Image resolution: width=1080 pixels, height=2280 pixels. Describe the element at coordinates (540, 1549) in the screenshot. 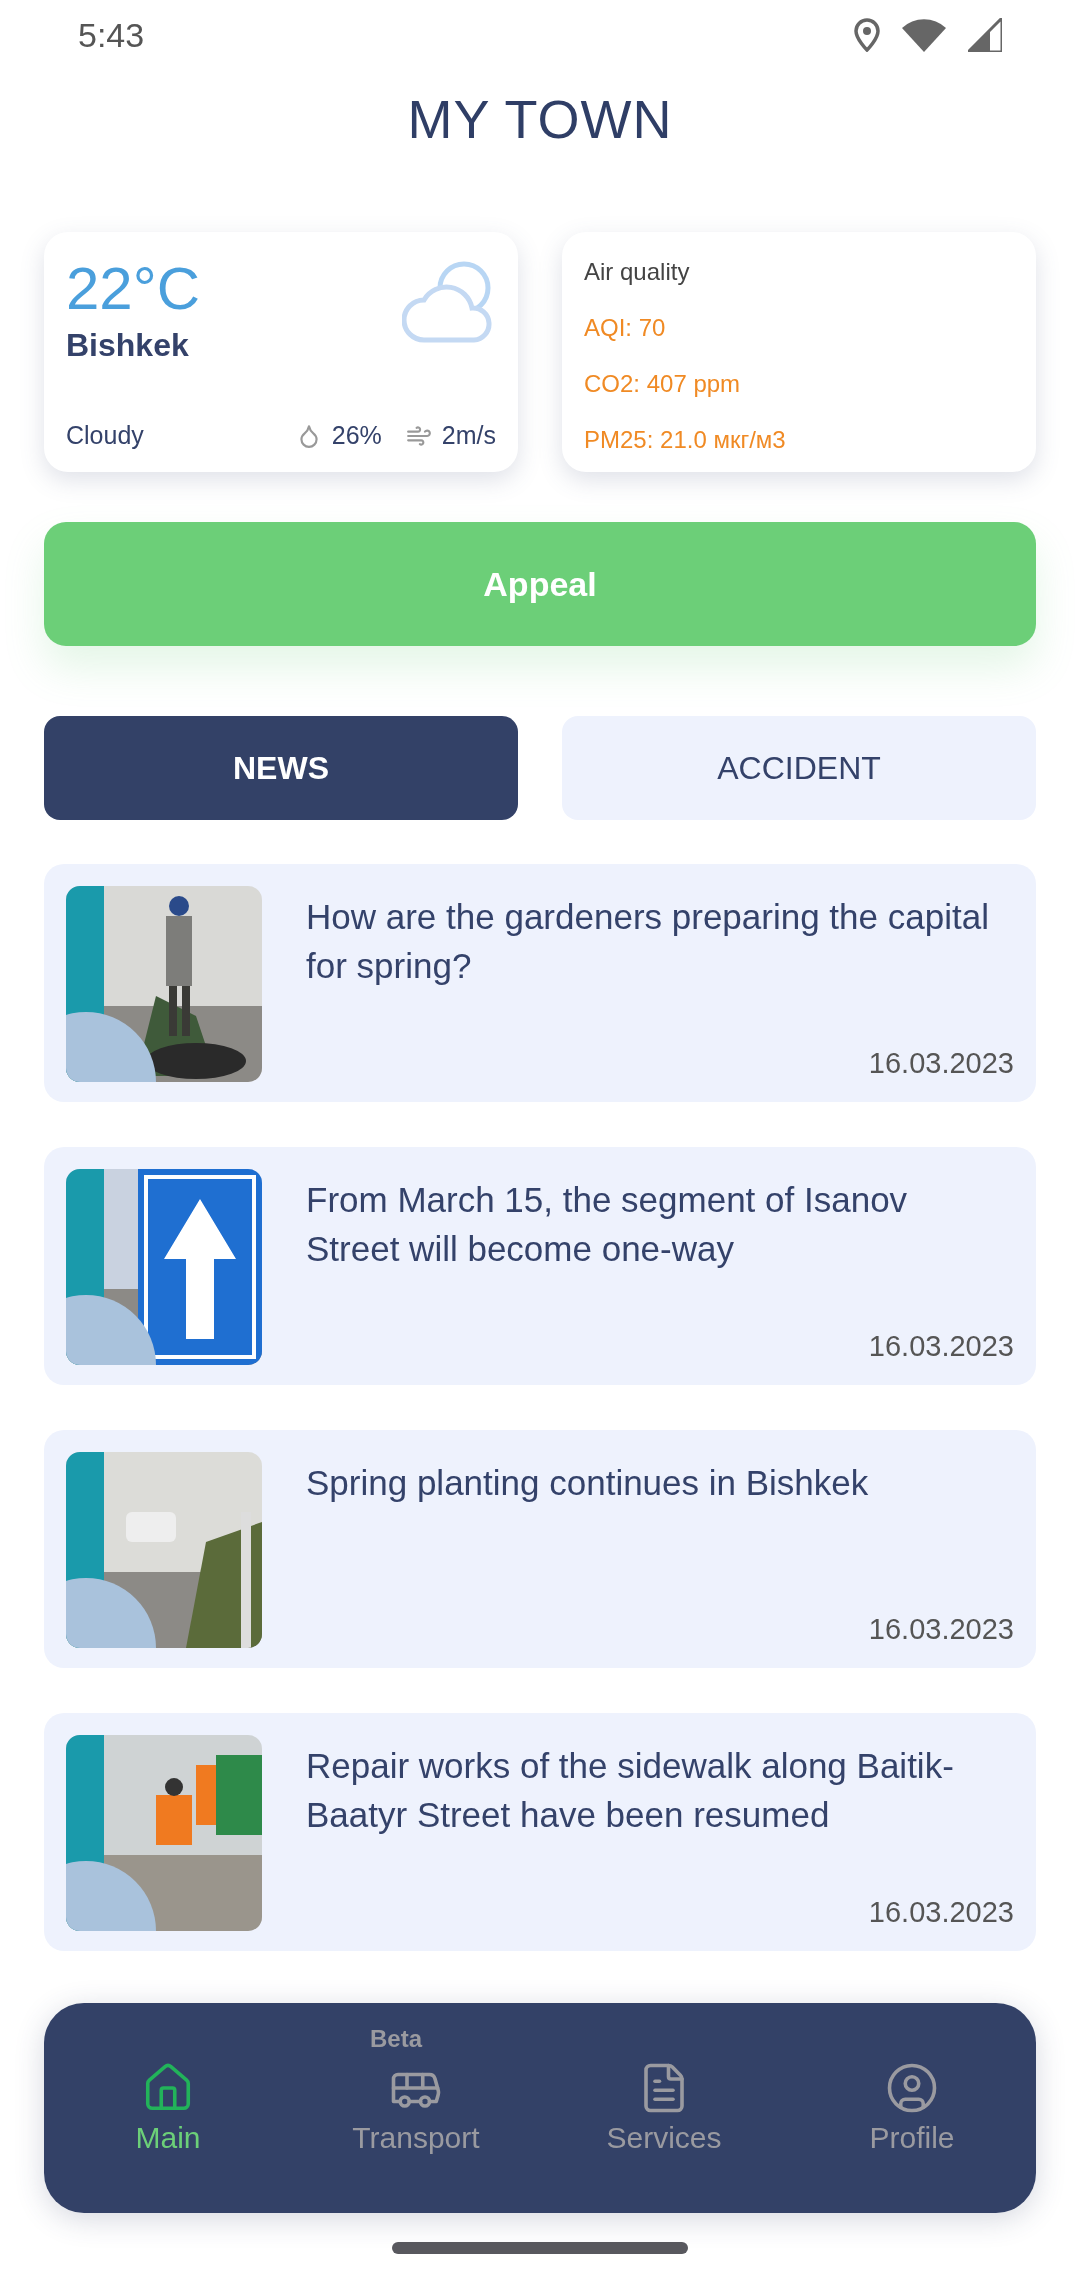

I see `news-card: Spring planting continues in Bishkek 16.03.2023` at that location.